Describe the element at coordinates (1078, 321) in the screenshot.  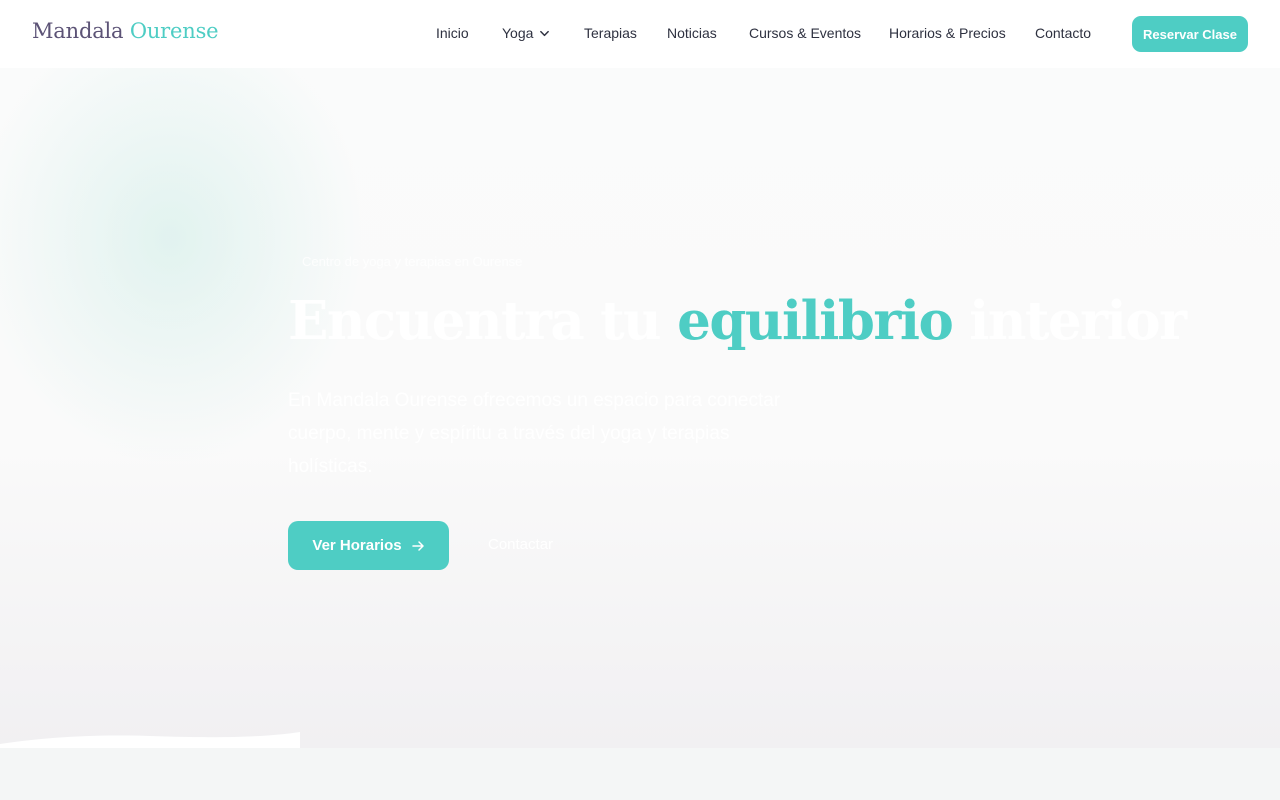
I see `headline-text-after: interior` at that location.